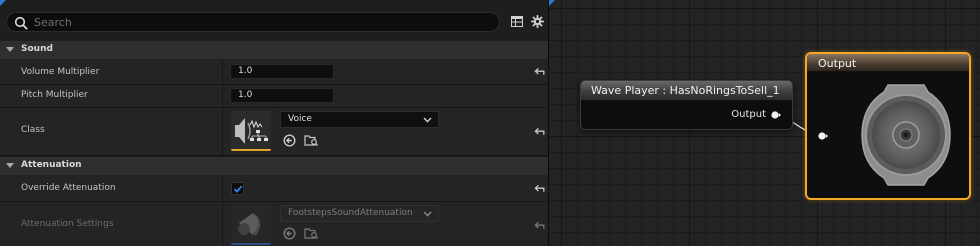 Image resolution: width=980 pixels, height=246 pixels. I want to click on output-node-title: Output, so click(837, 63).